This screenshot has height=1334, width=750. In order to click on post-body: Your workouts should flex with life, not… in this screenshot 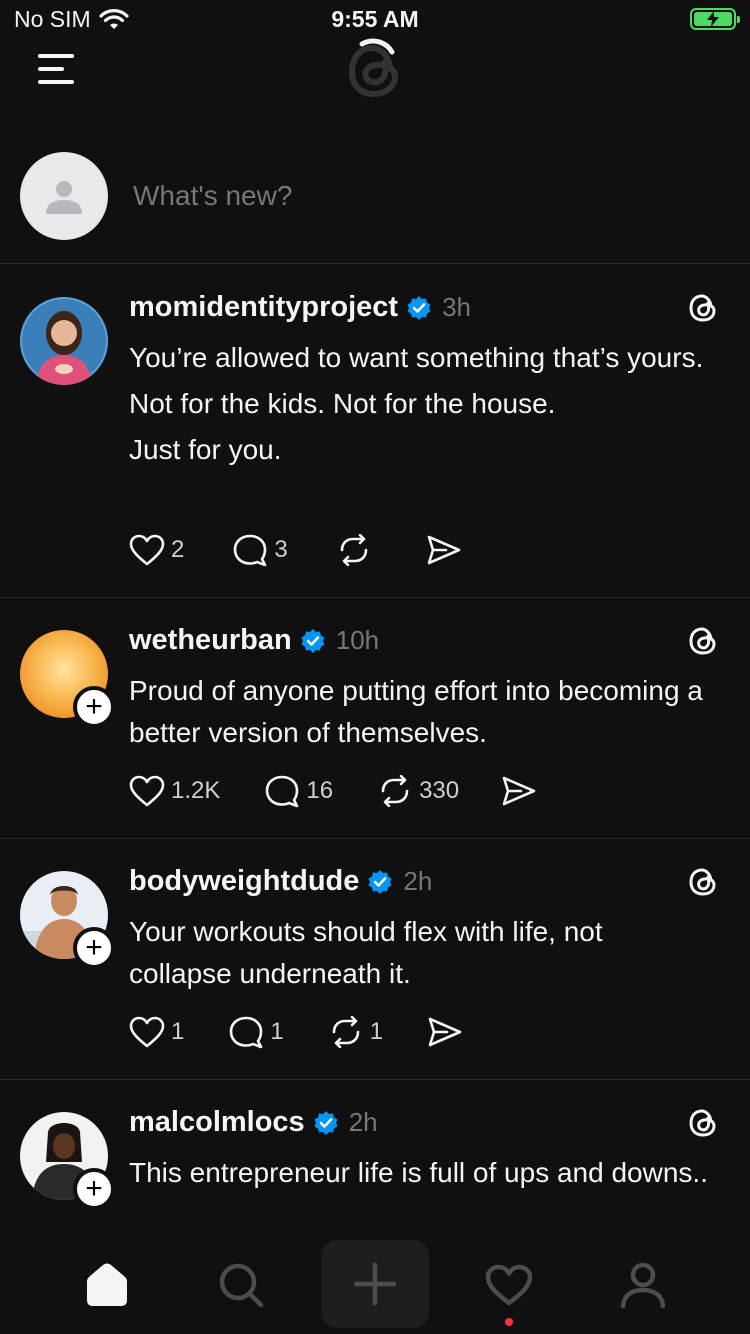, I will do `click(419, 955)`.